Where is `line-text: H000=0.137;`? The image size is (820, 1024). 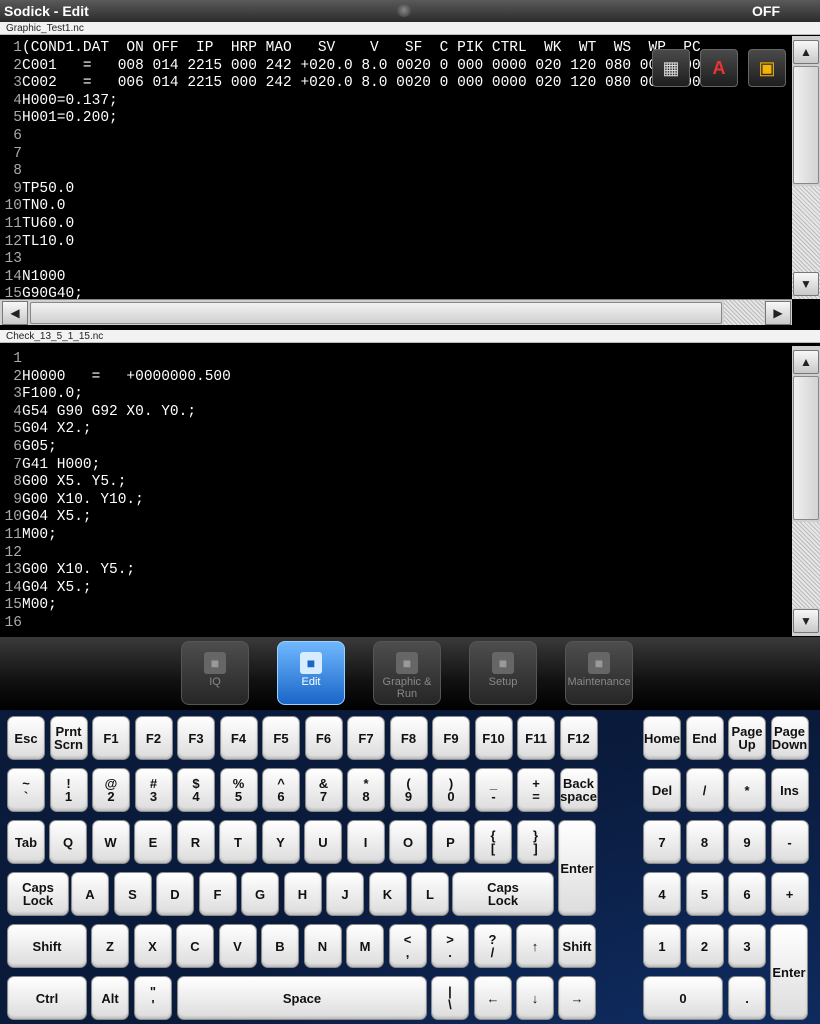 line-text: H000=0.137; is located at coordinates (70, 101).